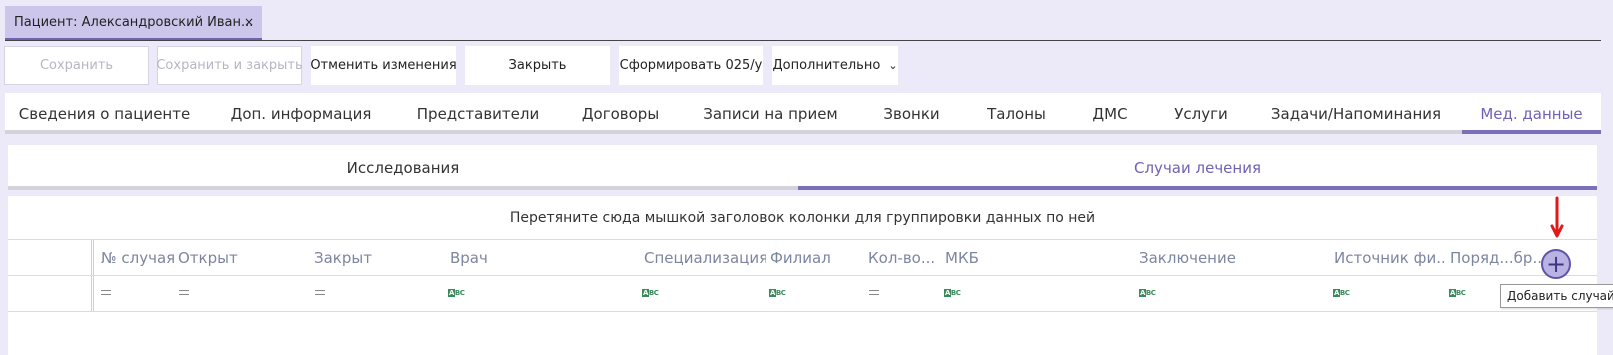 This screenshot has height=355, width=1613. What do you see at coordinates (803, 40) in the screenshot?
I see `tab-bar-divider` at bounding box center [803, 40].